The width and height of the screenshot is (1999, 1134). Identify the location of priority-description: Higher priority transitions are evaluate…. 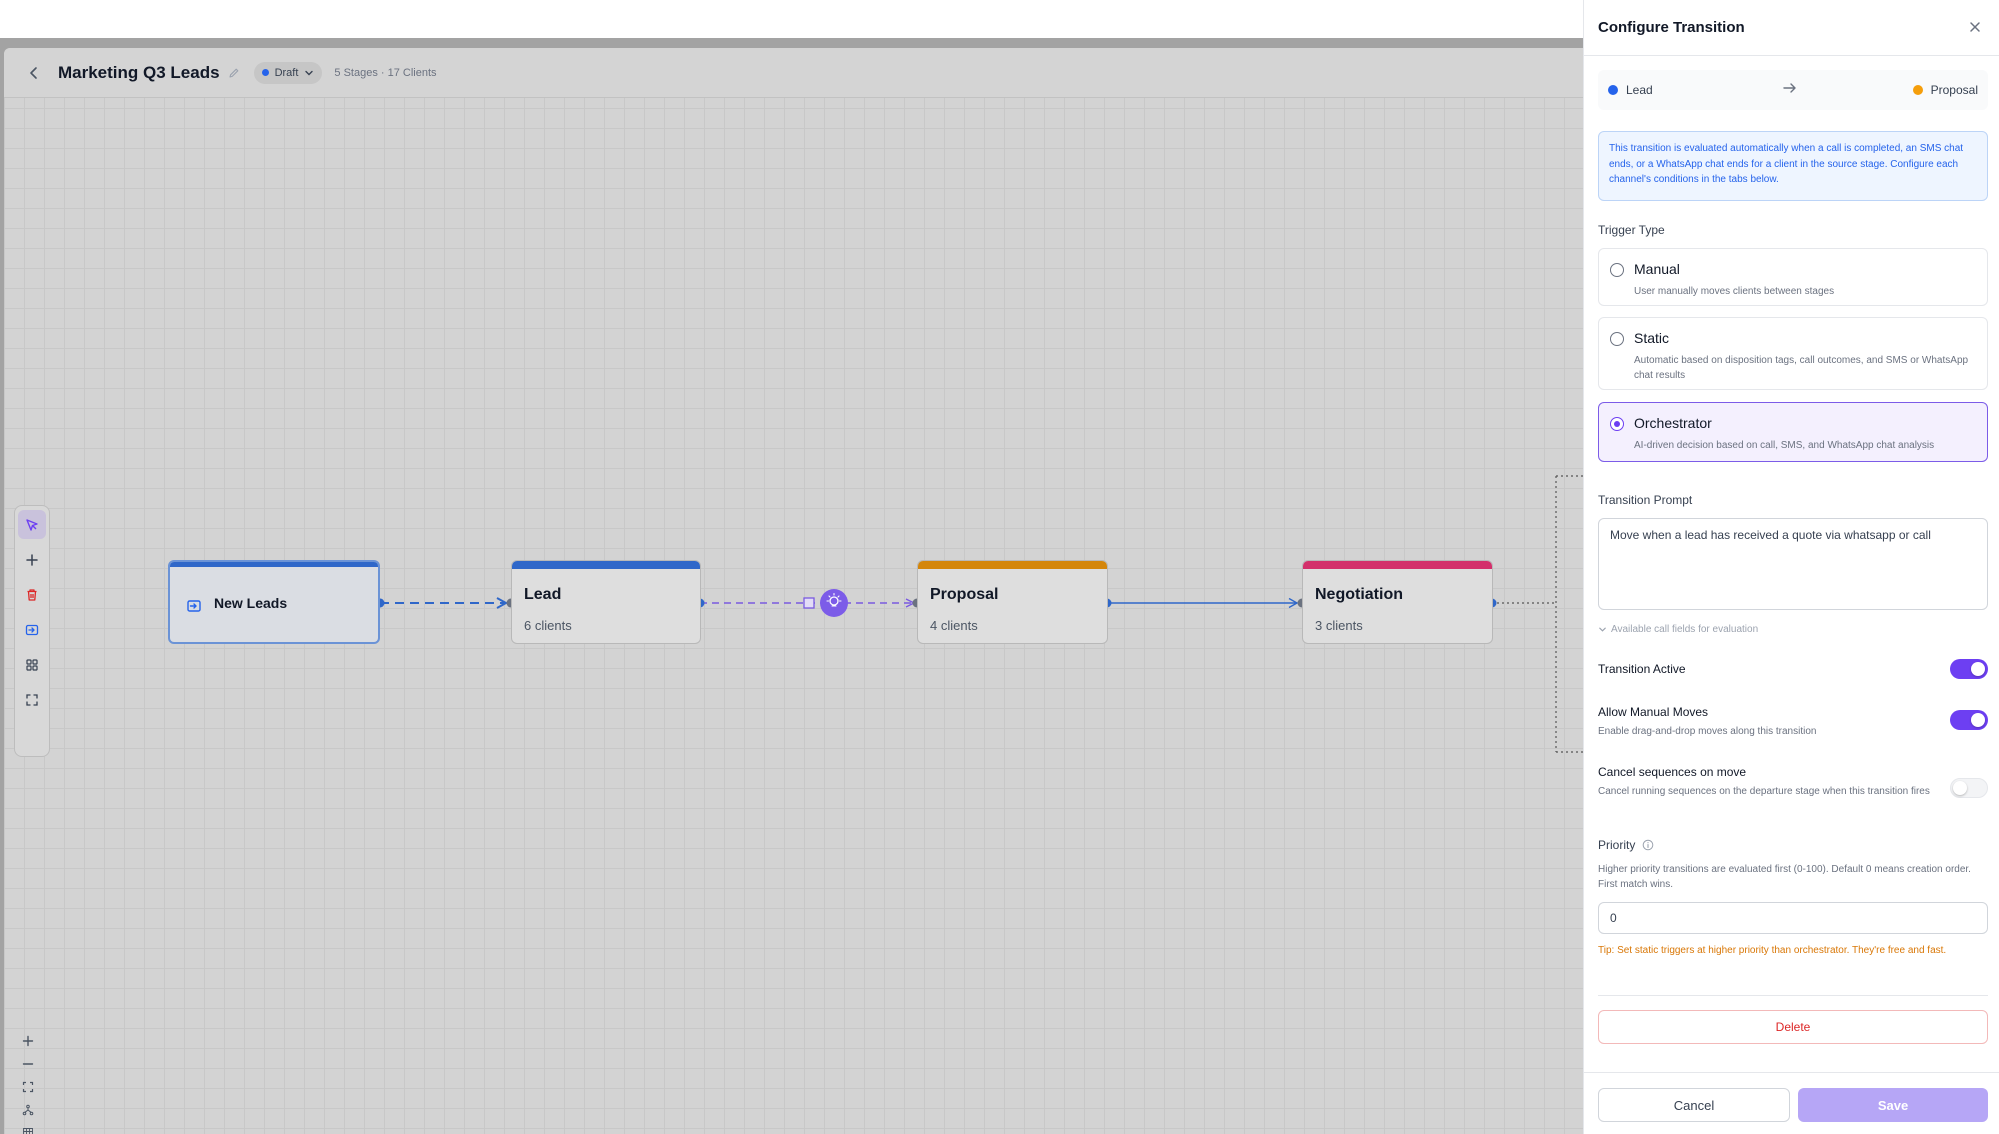
(1784, 877).